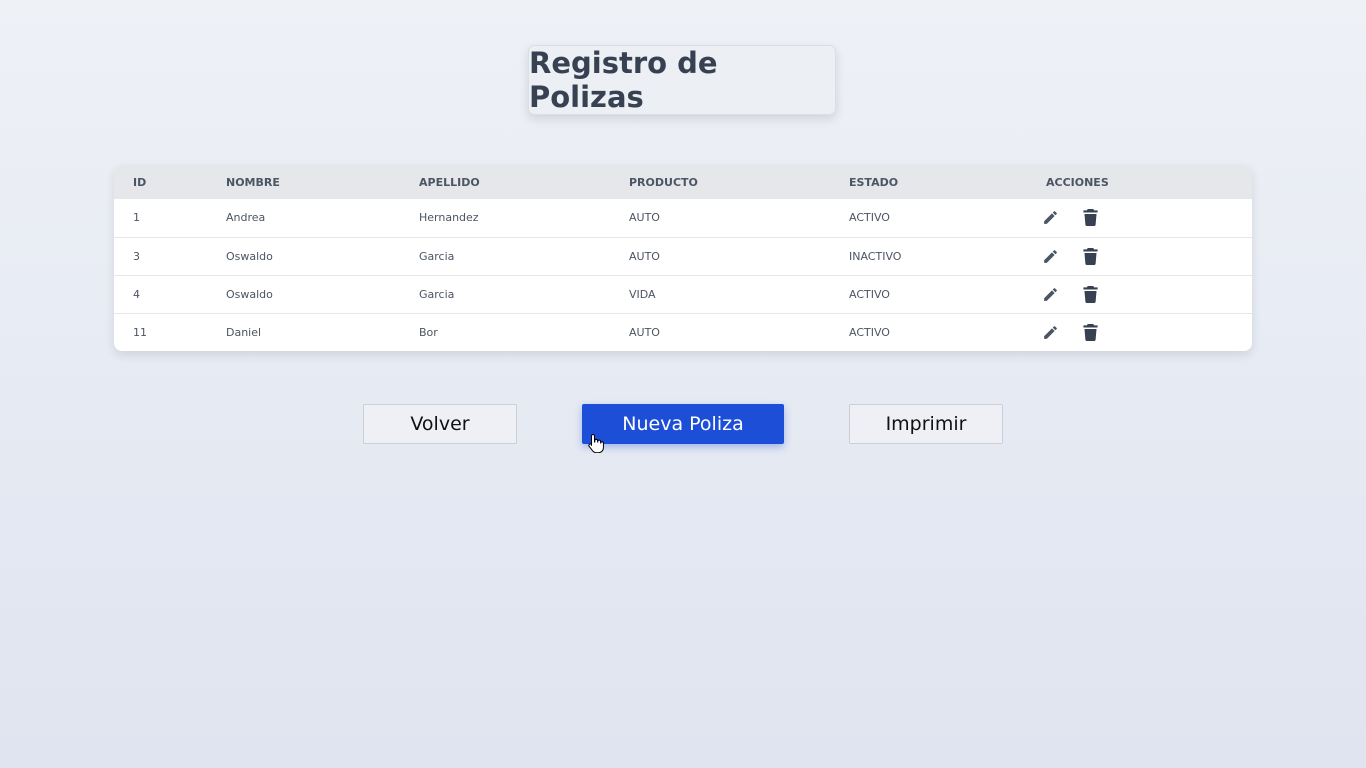 The height and width of the screenshot is (768, 1366). What do you see at coordinates (449, 218) in the screenshot?
I see `cell-apellido: Hernandez` at bounding box center [449, 218].